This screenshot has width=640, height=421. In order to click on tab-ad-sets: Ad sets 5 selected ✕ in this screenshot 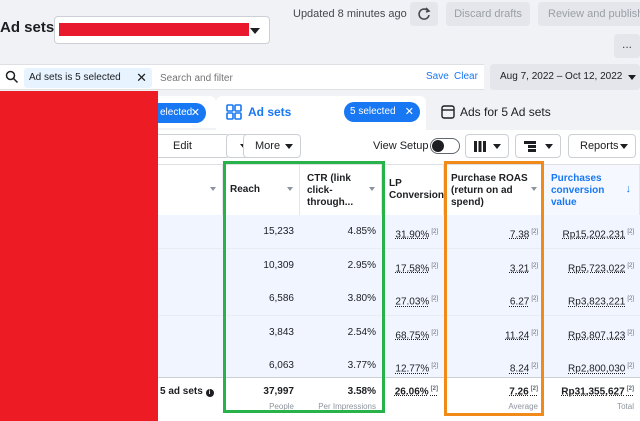, I will do `click(321, 113)`.